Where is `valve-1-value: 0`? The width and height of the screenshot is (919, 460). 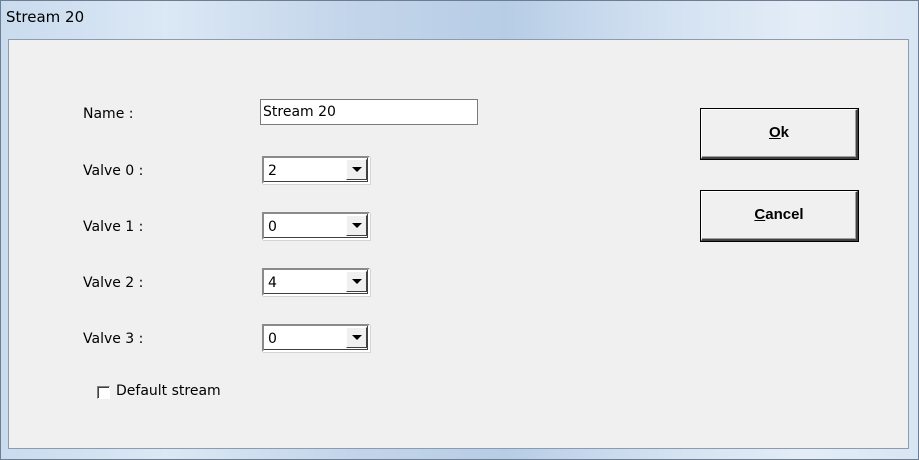 valve-1-value: 0 is located at coordinates (272, 227).